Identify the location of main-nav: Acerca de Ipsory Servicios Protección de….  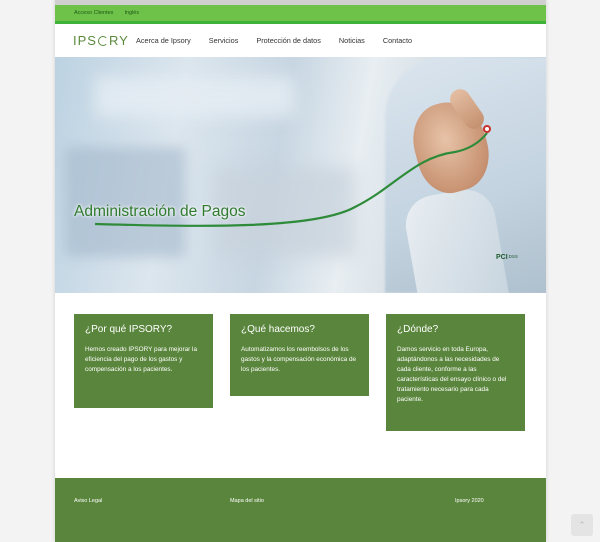
(274, 40).